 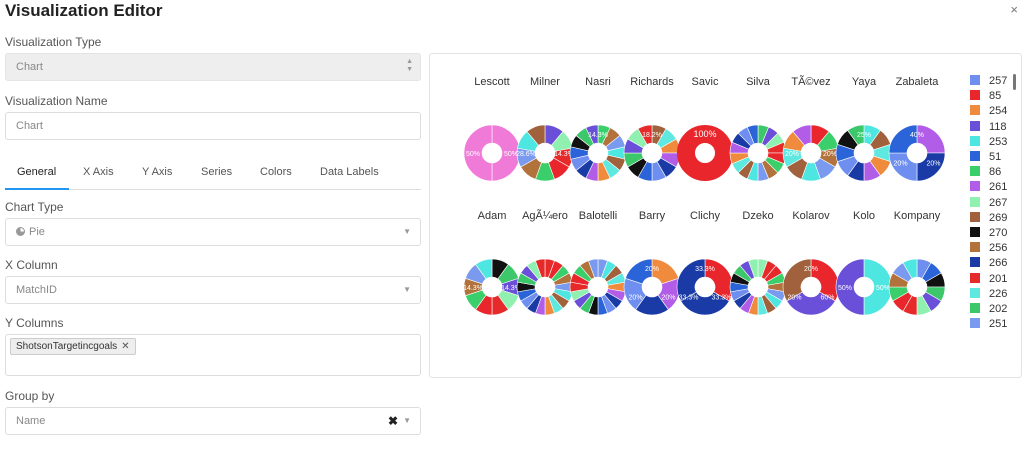 I want to click on legend-label: 226, so click(x=998, y=293).